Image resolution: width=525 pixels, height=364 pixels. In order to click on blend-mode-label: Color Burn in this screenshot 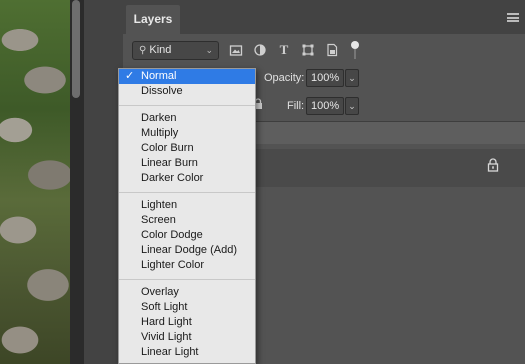, I will do `click(167, 148)`.